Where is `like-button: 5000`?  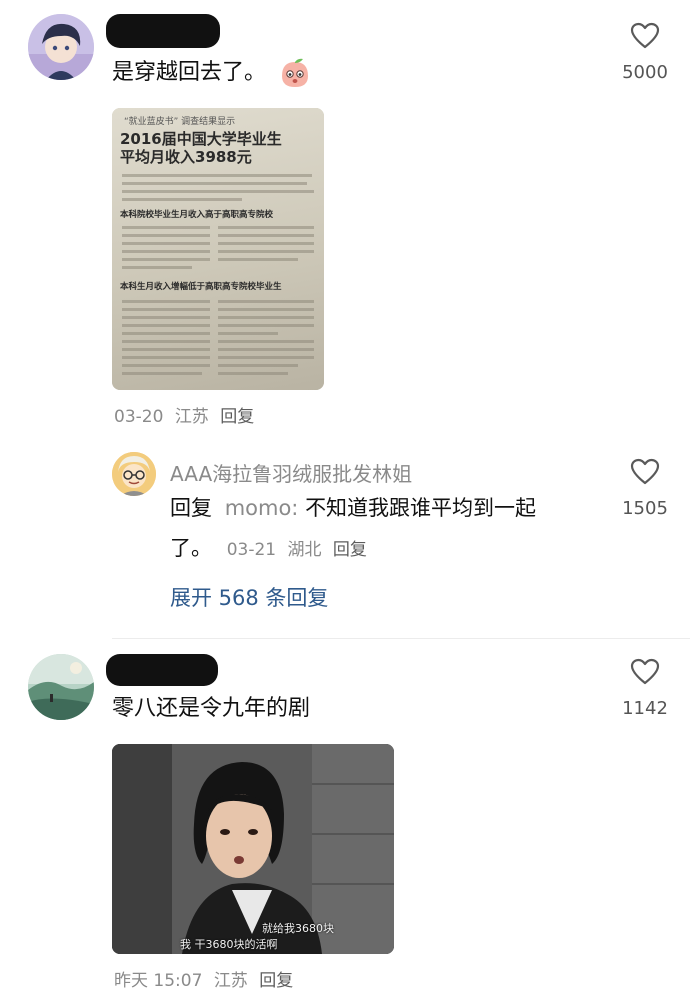
like-button: 5000 is located at coordinates (645, 52).